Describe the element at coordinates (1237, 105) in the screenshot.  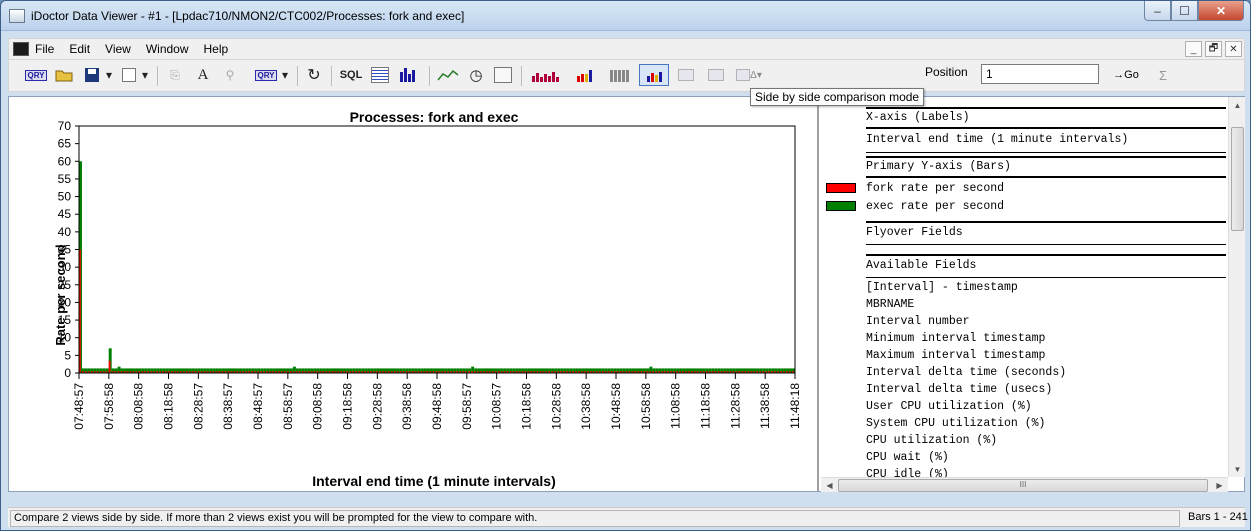
I see `scroll-up-icon: ▲` at that location.